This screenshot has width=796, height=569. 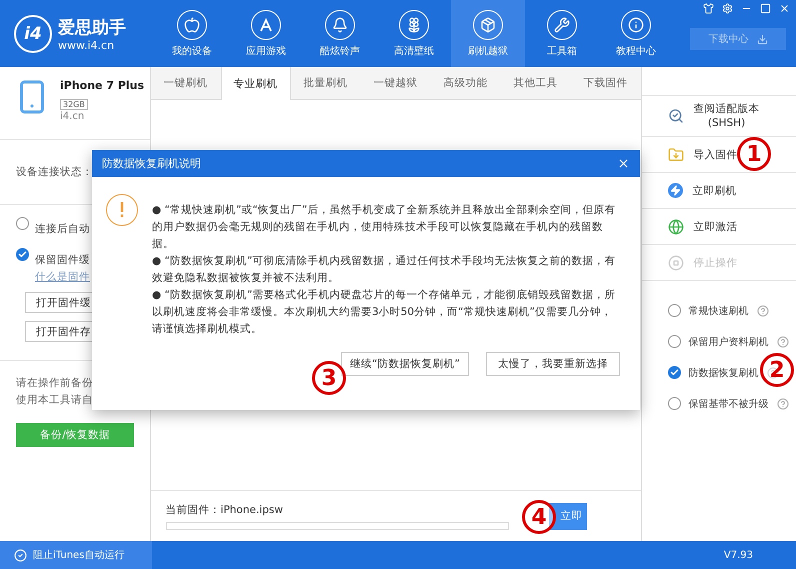 I want to click on info-icon, so click(x=636, y=24).